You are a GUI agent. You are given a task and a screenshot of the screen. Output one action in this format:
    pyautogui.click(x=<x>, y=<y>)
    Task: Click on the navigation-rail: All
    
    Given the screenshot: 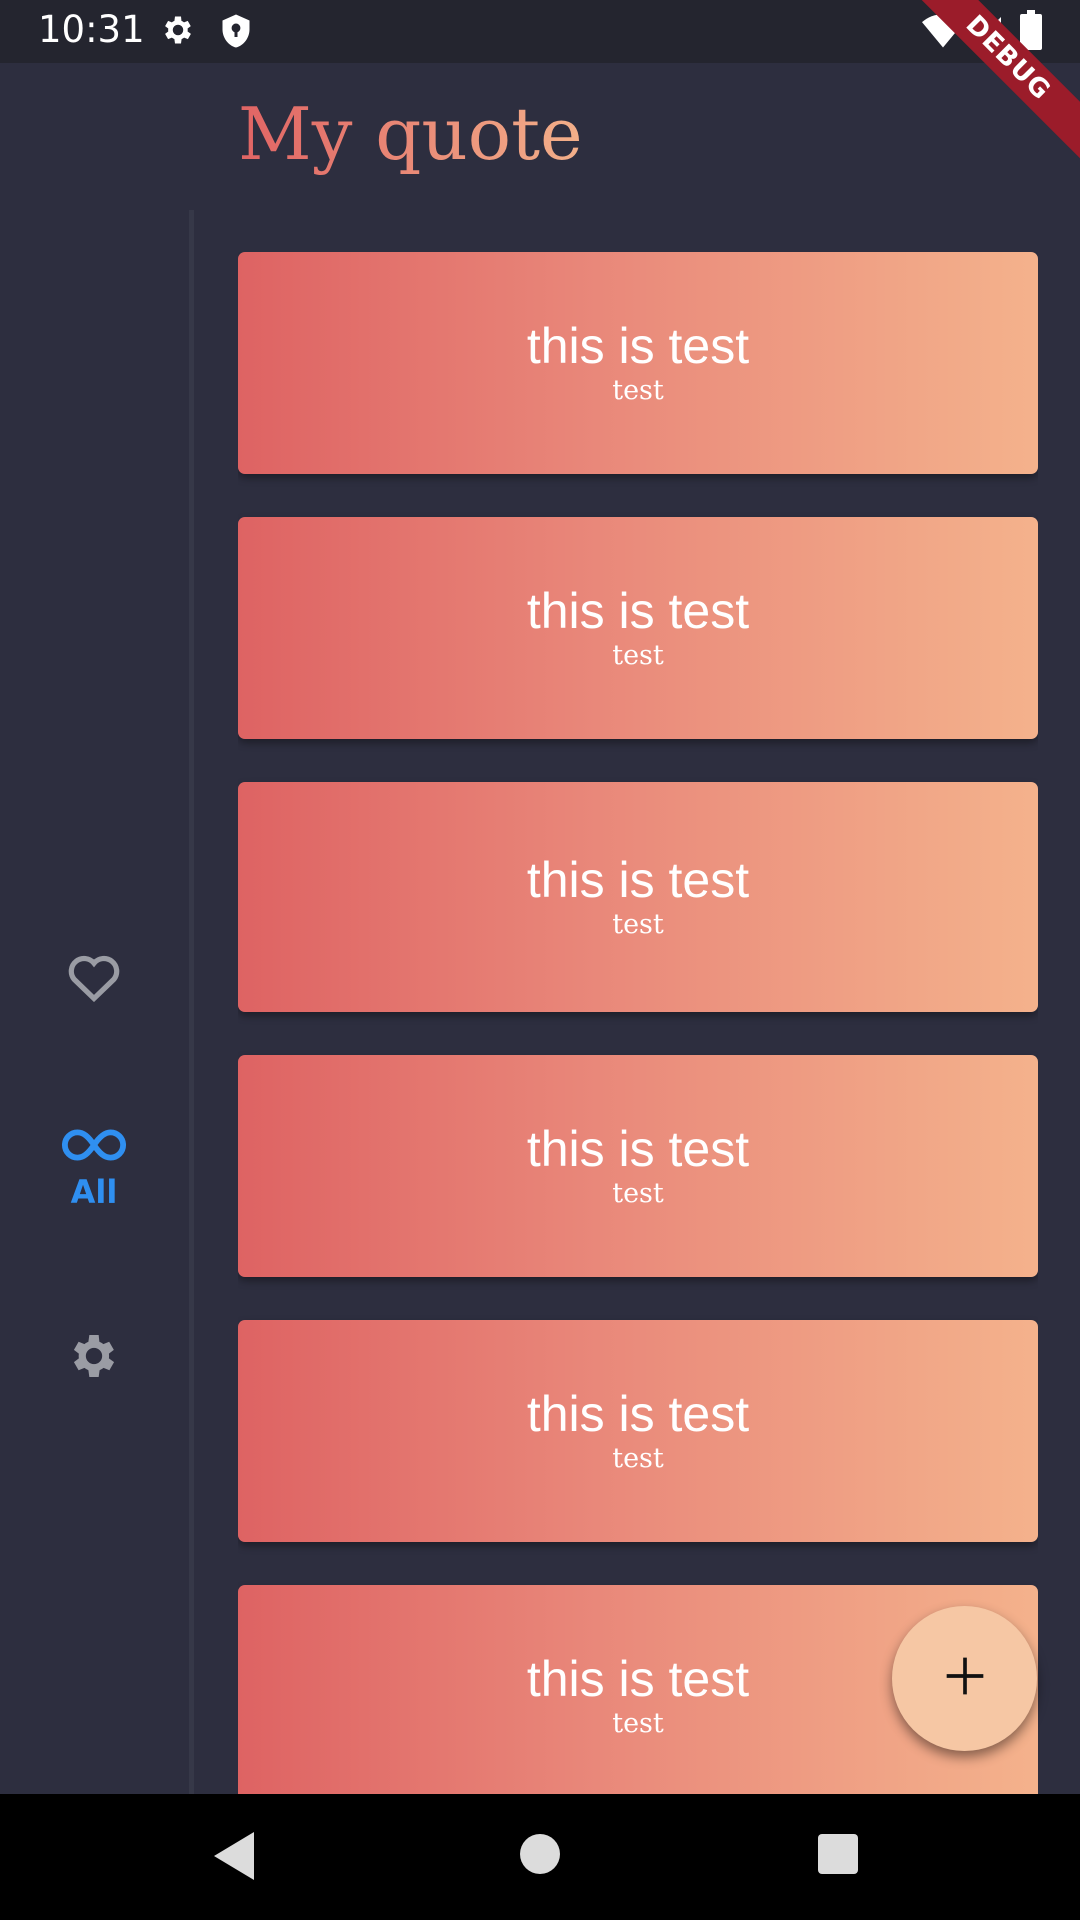 What is the action you would take?
    pyautogui.click(x=95, y=1002)
    